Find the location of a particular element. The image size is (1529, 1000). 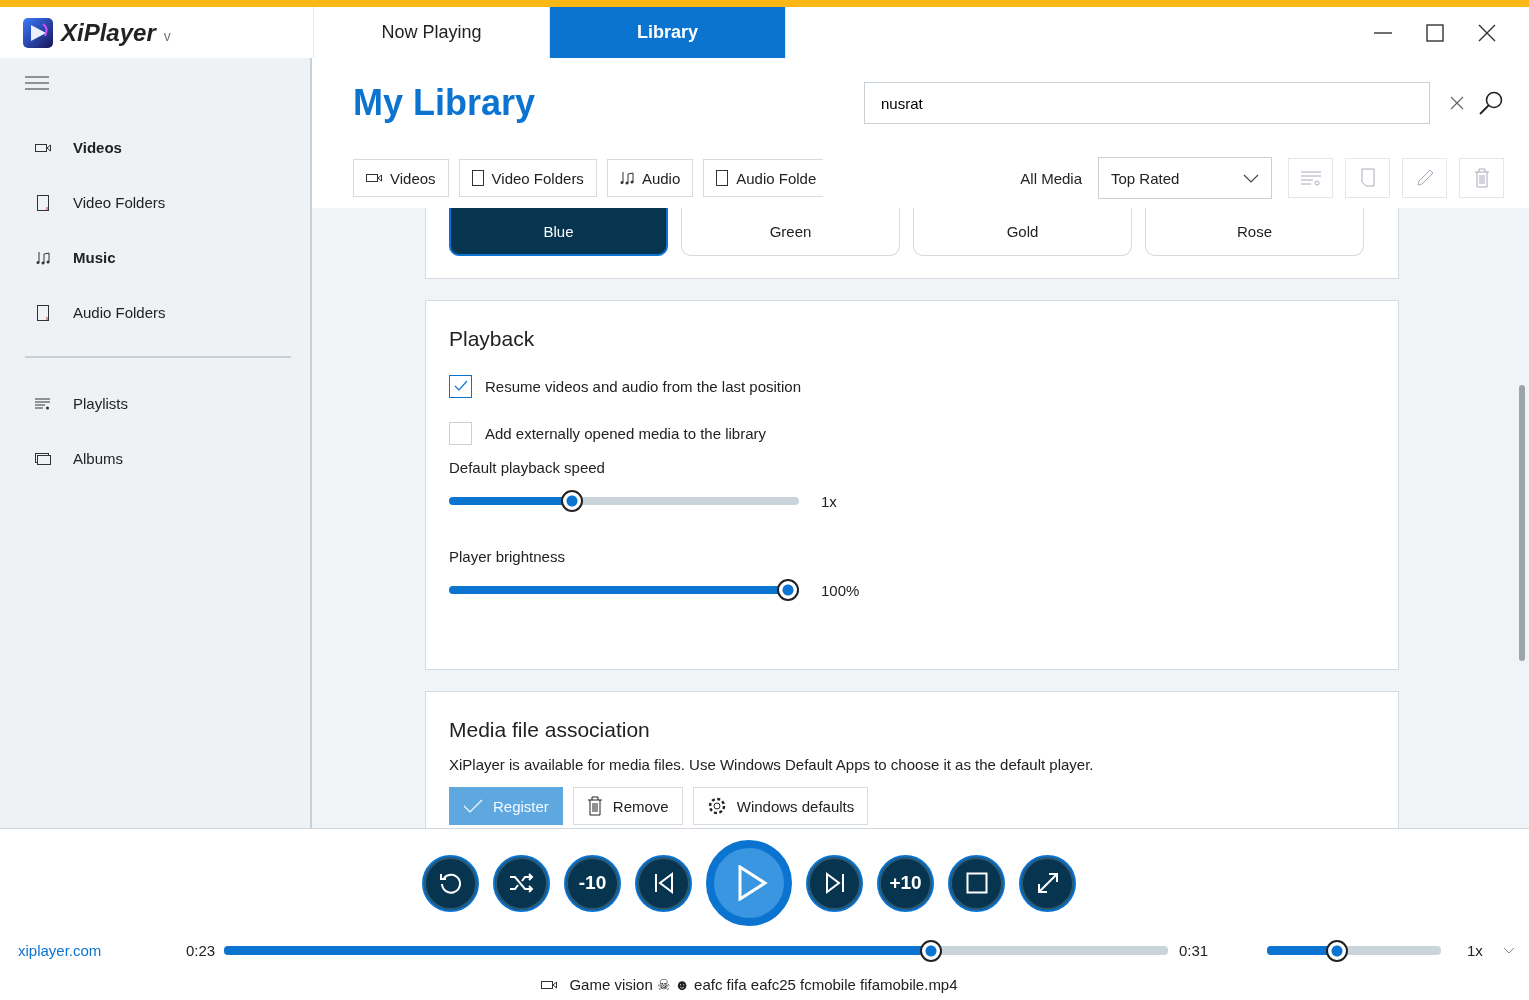

slider-label: Default playback speed is located at coordinates (527, 467).